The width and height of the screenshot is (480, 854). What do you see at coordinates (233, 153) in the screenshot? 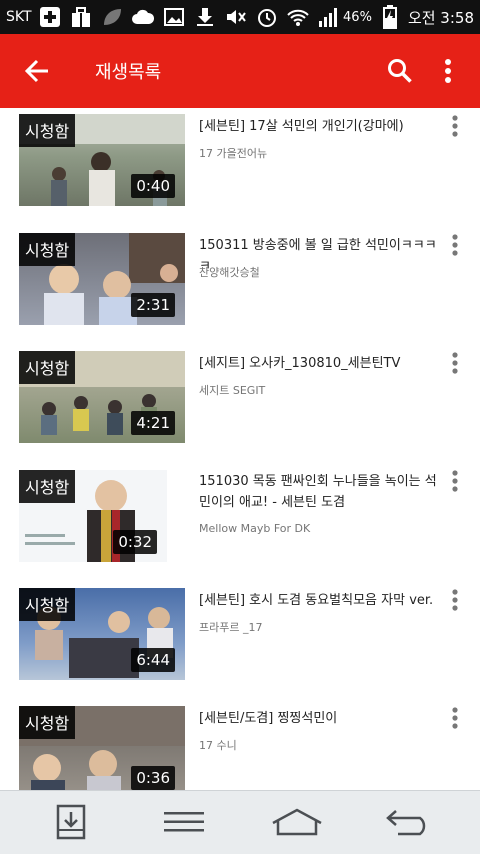
I see `channel-name: 17 가을전어뉴` at bounding box center [233, 153].